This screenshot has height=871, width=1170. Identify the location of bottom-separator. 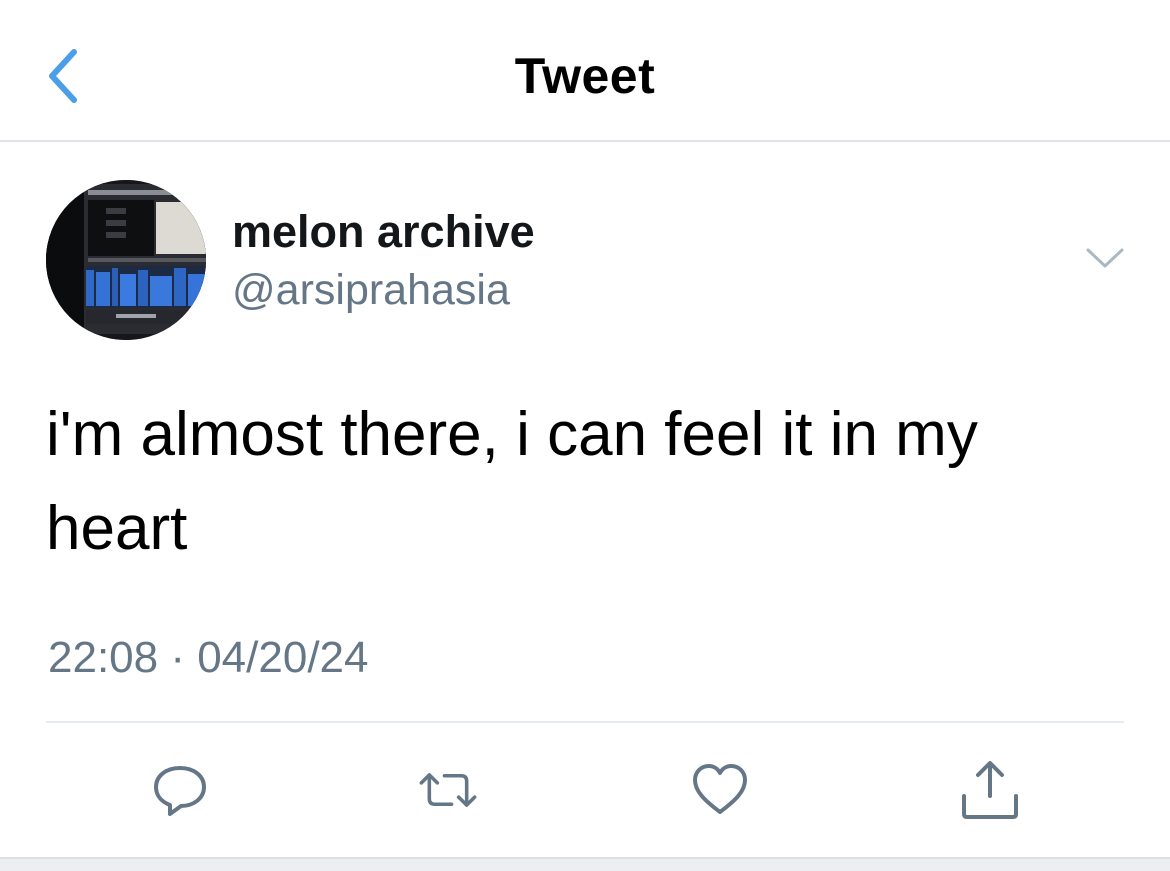
(585, 864).